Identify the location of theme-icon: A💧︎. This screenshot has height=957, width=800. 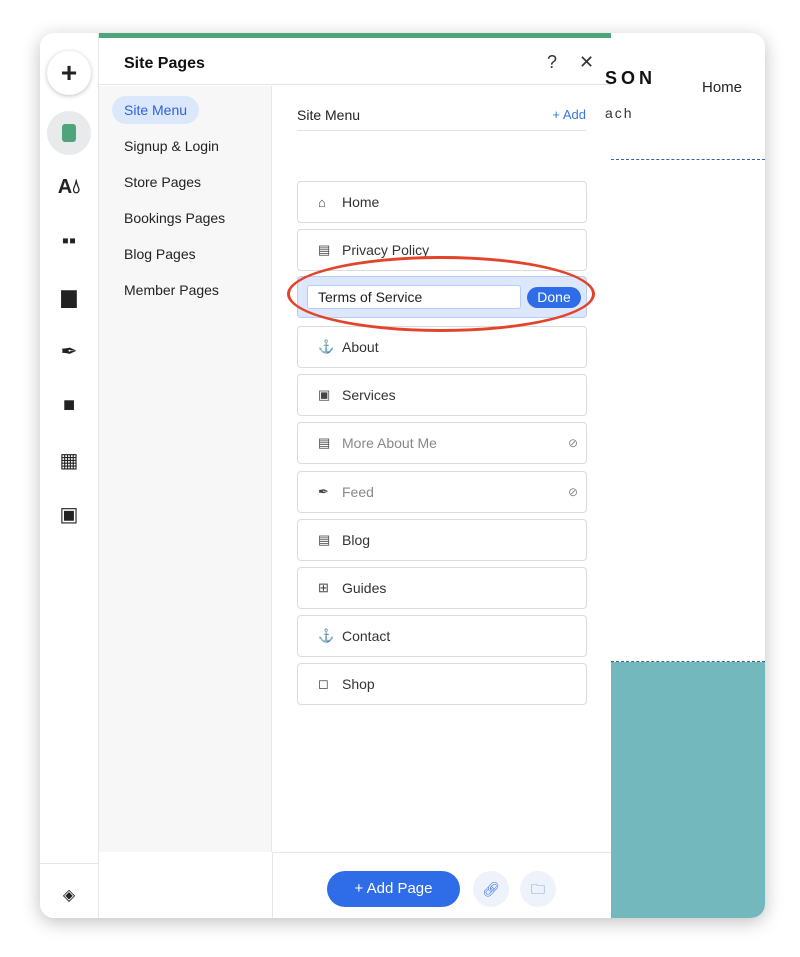
(69, 186).